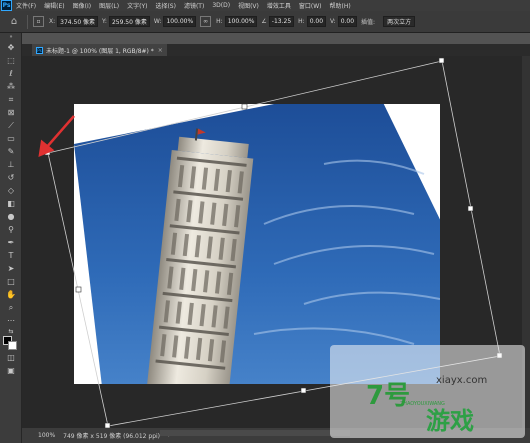 This screenshot has height=443, width=530. What do you see at coordinates (276, 50) in the screenshot?
I see `document-tab-bar: Ps 未标题-1 @ 100% (图层 1, RGB/8#) * ×` at bounding box center [276, 50].